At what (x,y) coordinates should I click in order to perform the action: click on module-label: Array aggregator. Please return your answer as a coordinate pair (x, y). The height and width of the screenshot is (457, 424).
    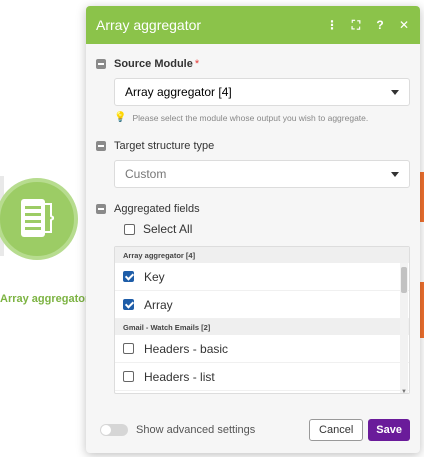
    Looking at the image, I should click on (44, 299).